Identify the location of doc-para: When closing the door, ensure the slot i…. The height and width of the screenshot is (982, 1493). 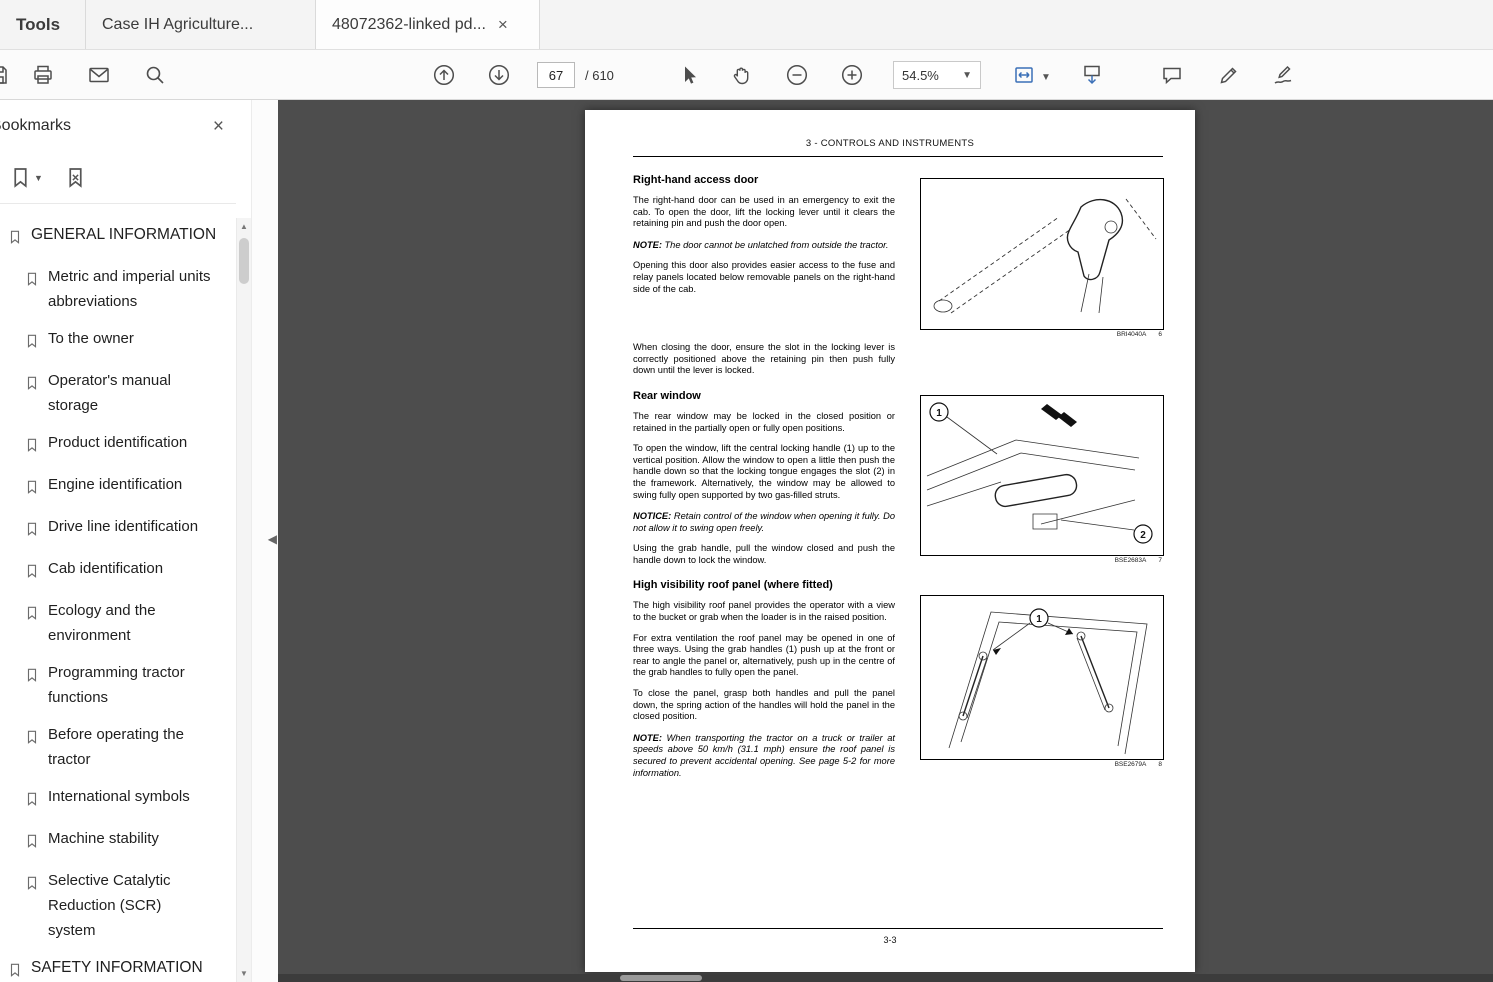
(764, 359).